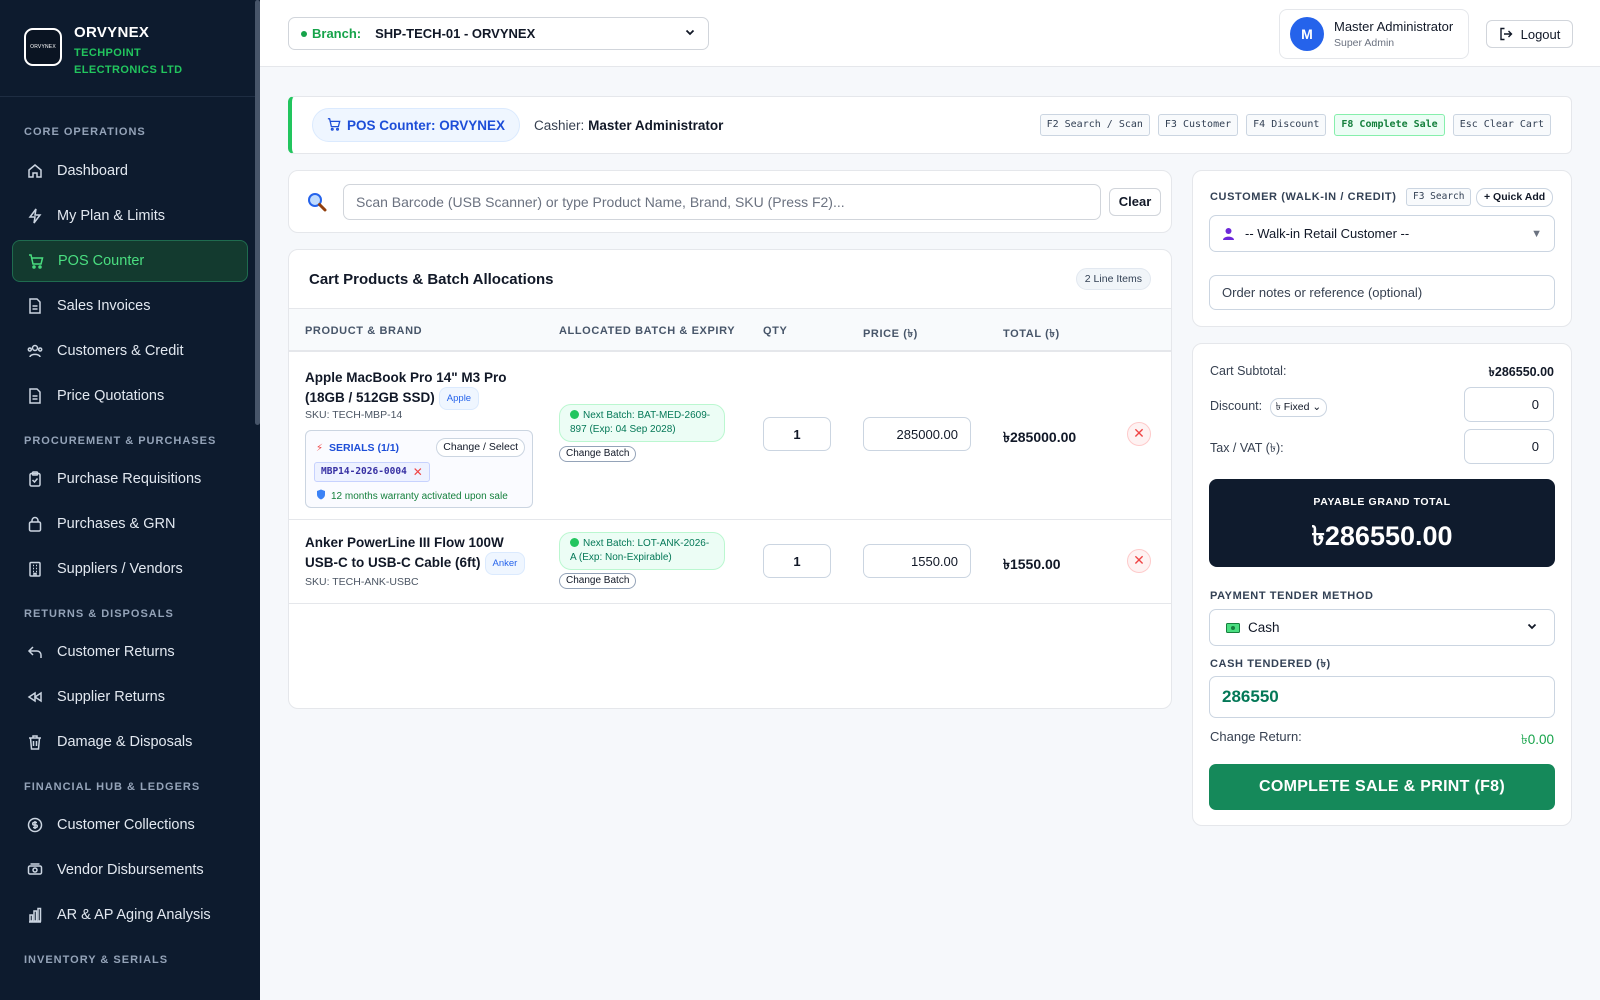 Image resolution: width=1600 pixels, height=1000 pixels. I want to click on cashier-name: Master Administrator, so click(656, 125).